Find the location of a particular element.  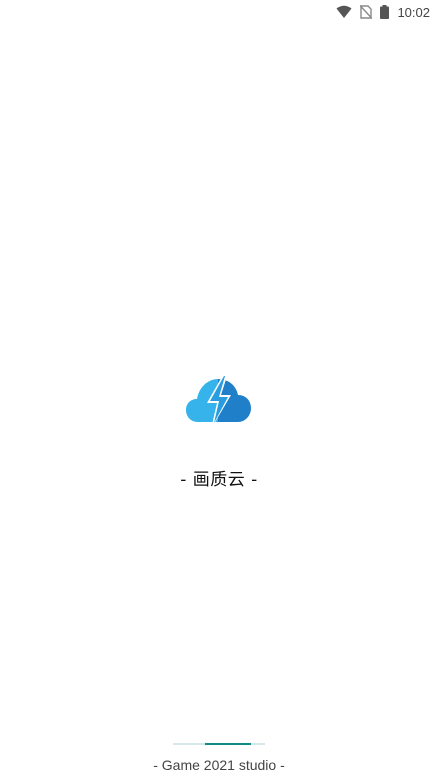

loading-progress-fill is located at coordinates (228, 744).